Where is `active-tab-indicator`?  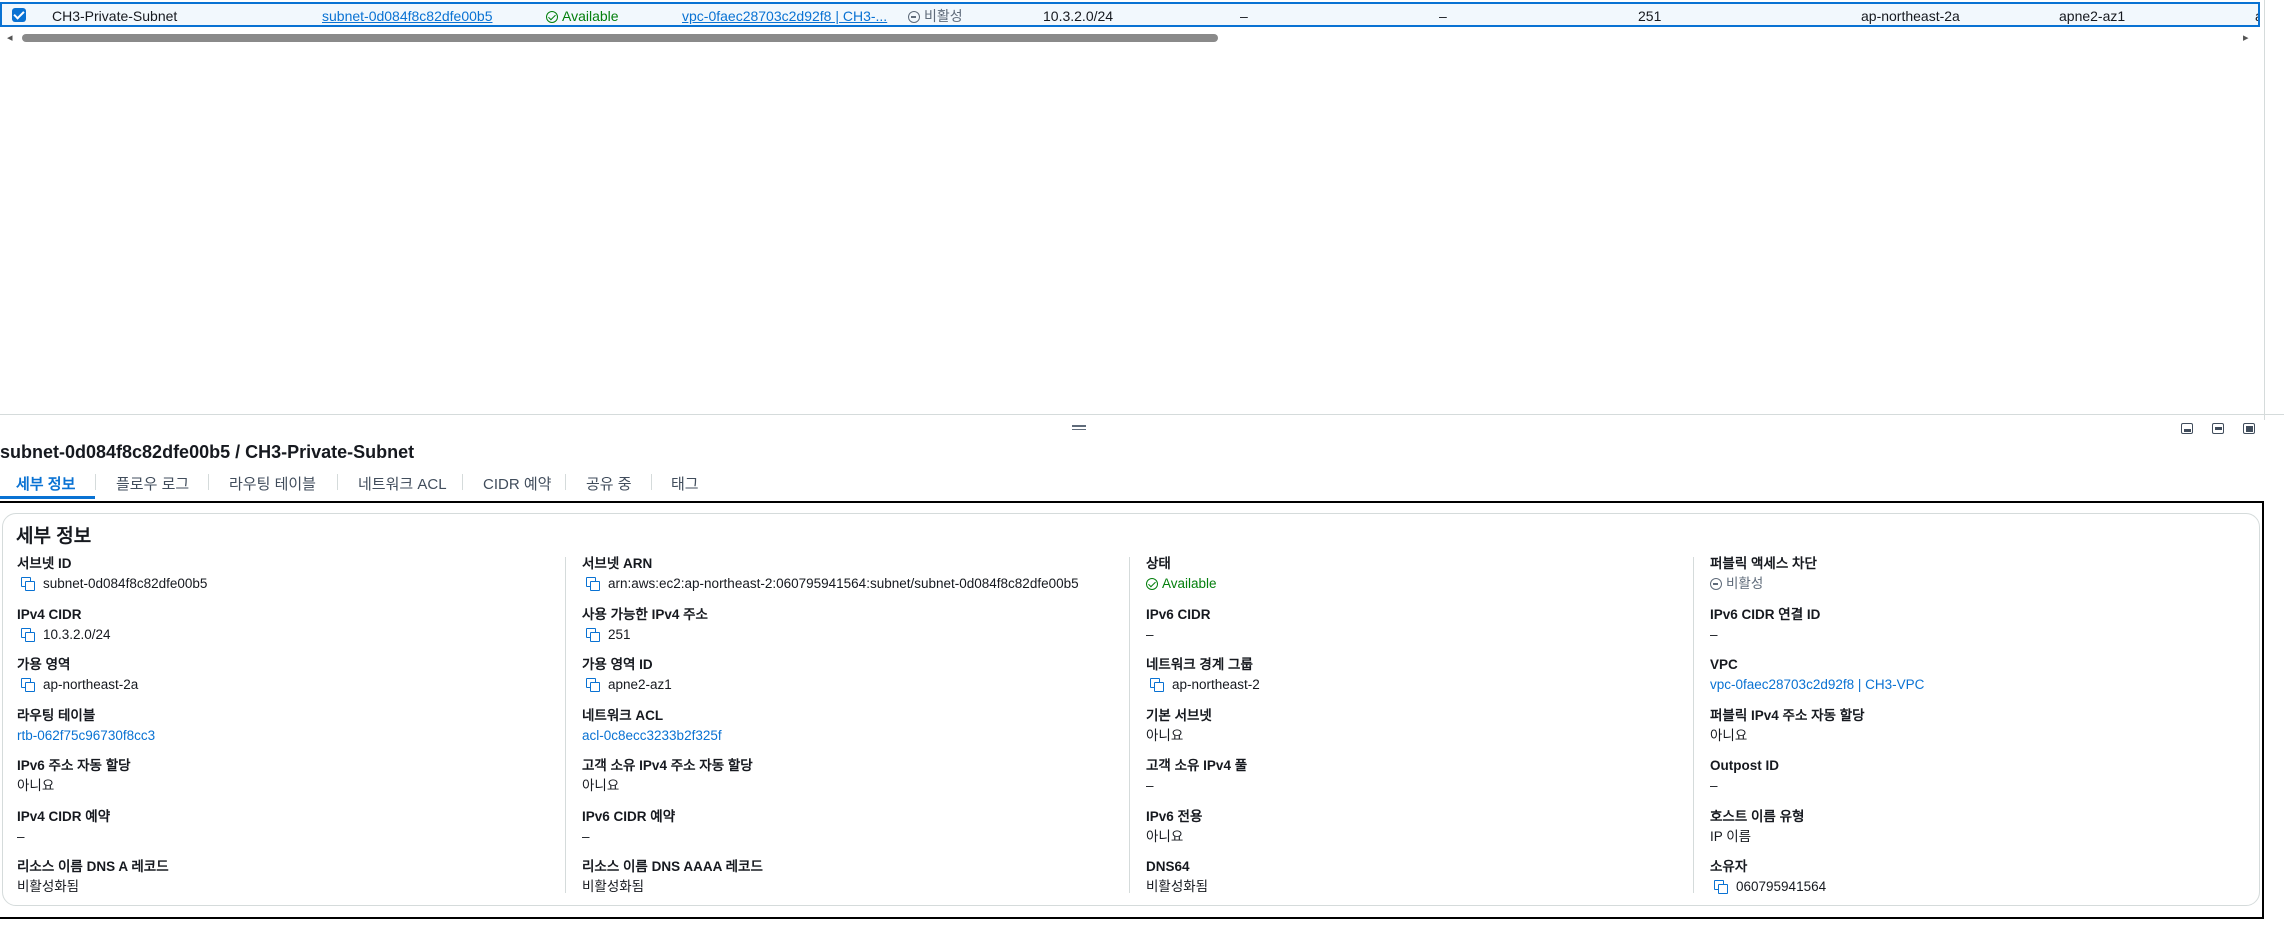
active-tab-indicator is located at coordinates (47, 497).